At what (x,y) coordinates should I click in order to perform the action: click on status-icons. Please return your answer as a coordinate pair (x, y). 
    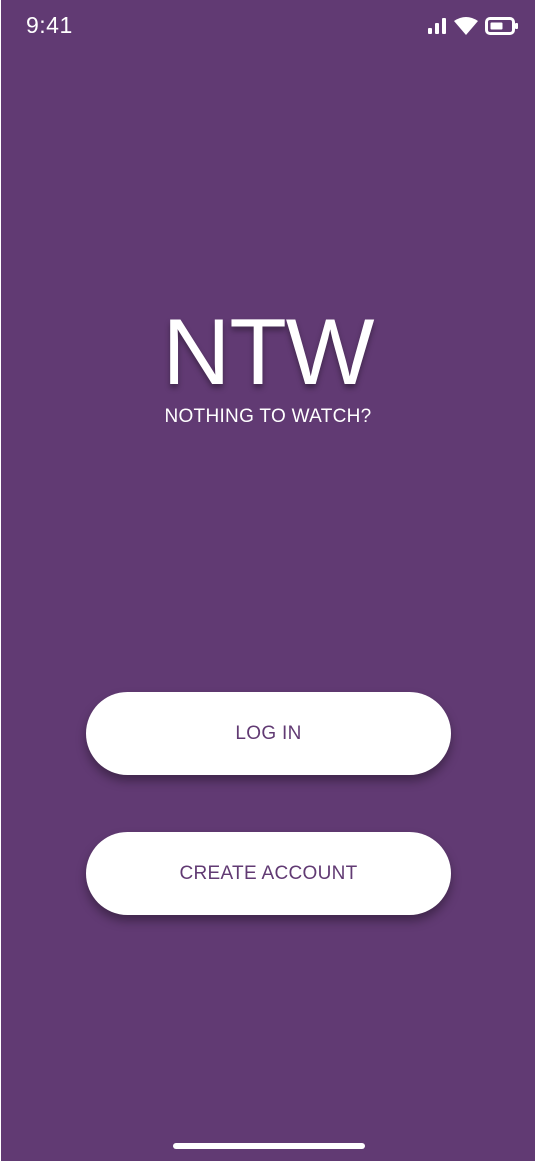
    Looking at the image, I should click on (473, 26).